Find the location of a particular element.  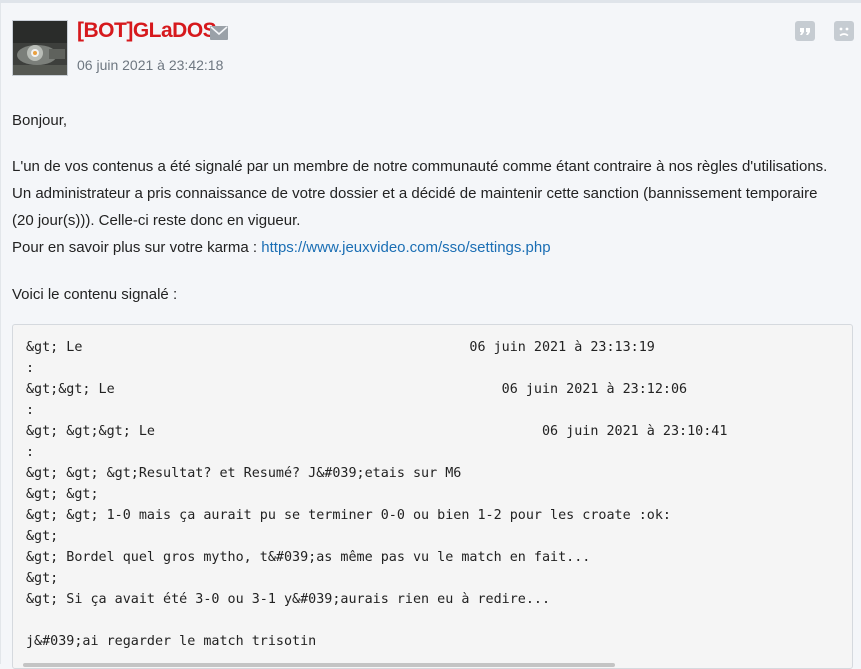

quote-line: &gt; &gt;&gt; Le 06 juin 2021 à 23:10:41 is located at coordinates (377, 431).